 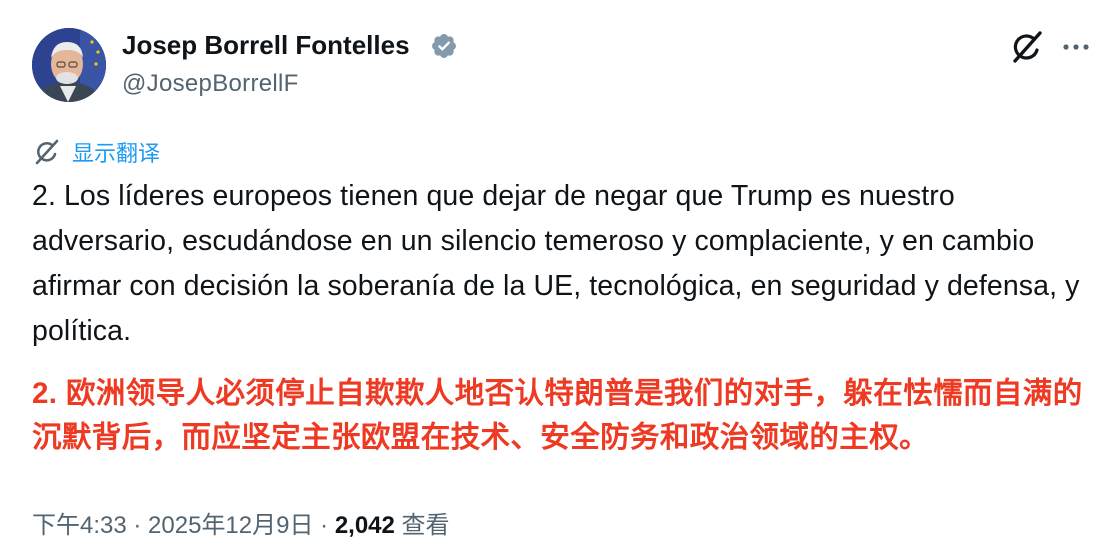 I want to click on tweet-time: 下午4:33, so click(x=79, y=525).